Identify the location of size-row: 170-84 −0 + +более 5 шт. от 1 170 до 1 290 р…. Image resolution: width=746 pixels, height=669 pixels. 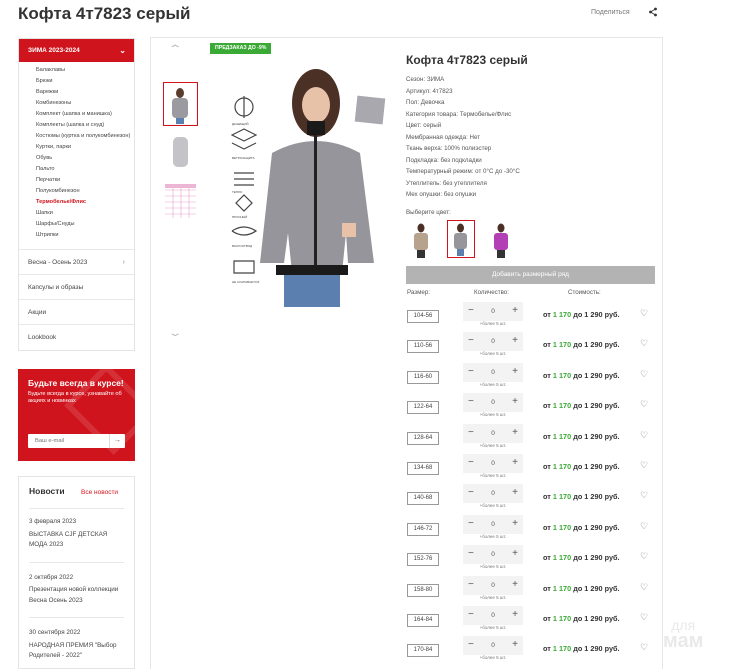
(531, 652).